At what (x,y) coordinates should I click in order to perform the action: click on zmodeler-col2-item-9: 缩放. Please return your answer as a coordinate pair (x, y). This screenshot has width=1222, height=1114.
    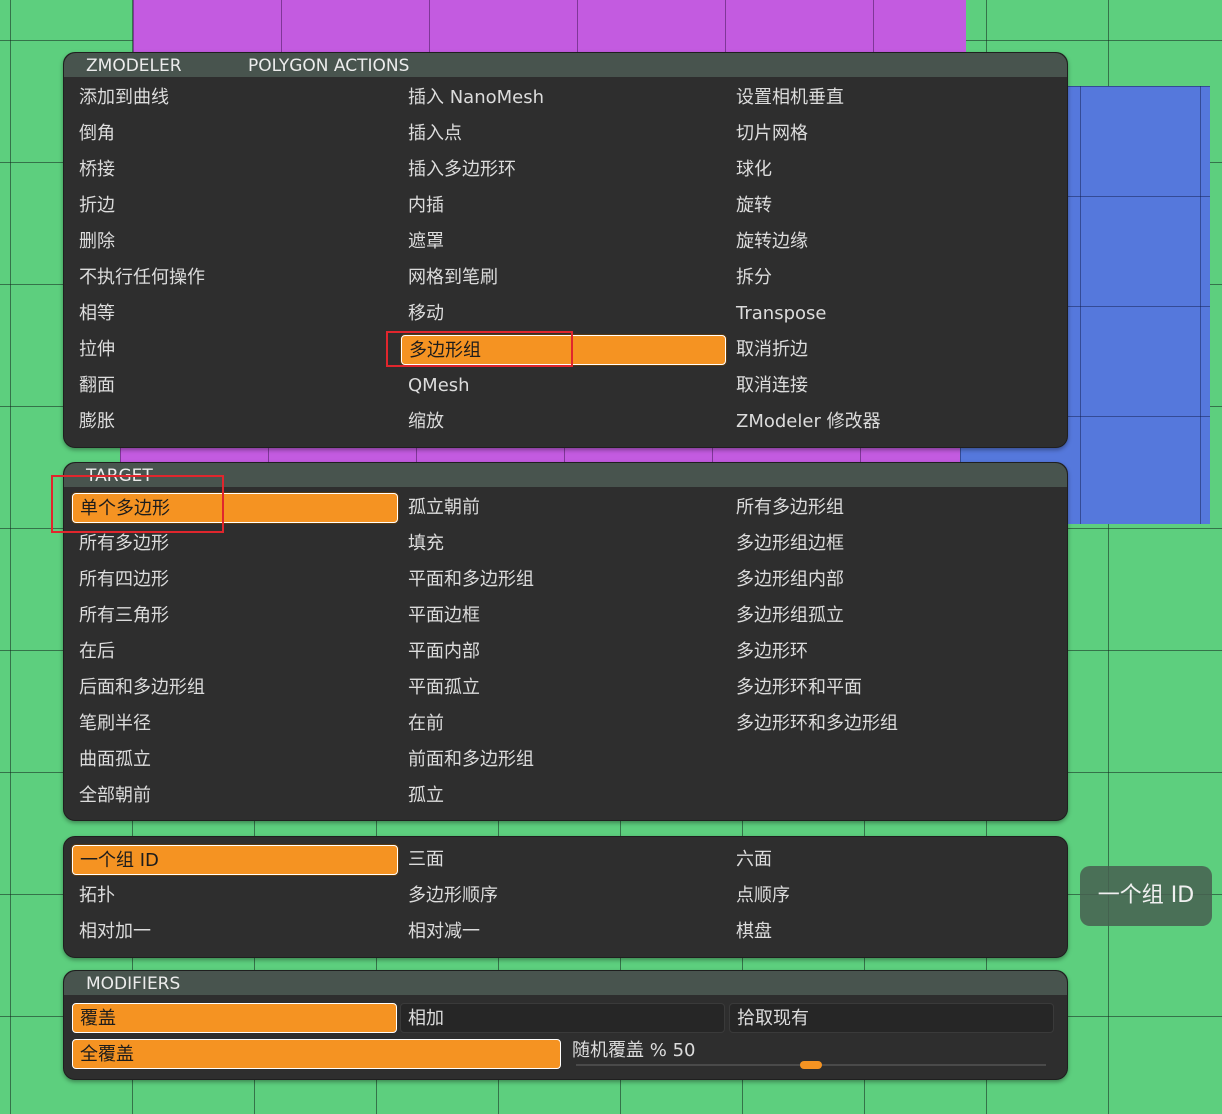
    Looking at the image, I should click on (563, 422).